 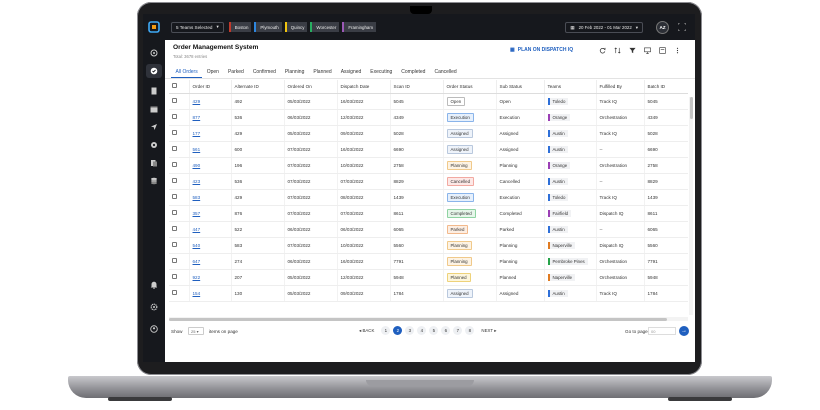 I want to click on order-id-link: 583, so click(x=197, y=197).